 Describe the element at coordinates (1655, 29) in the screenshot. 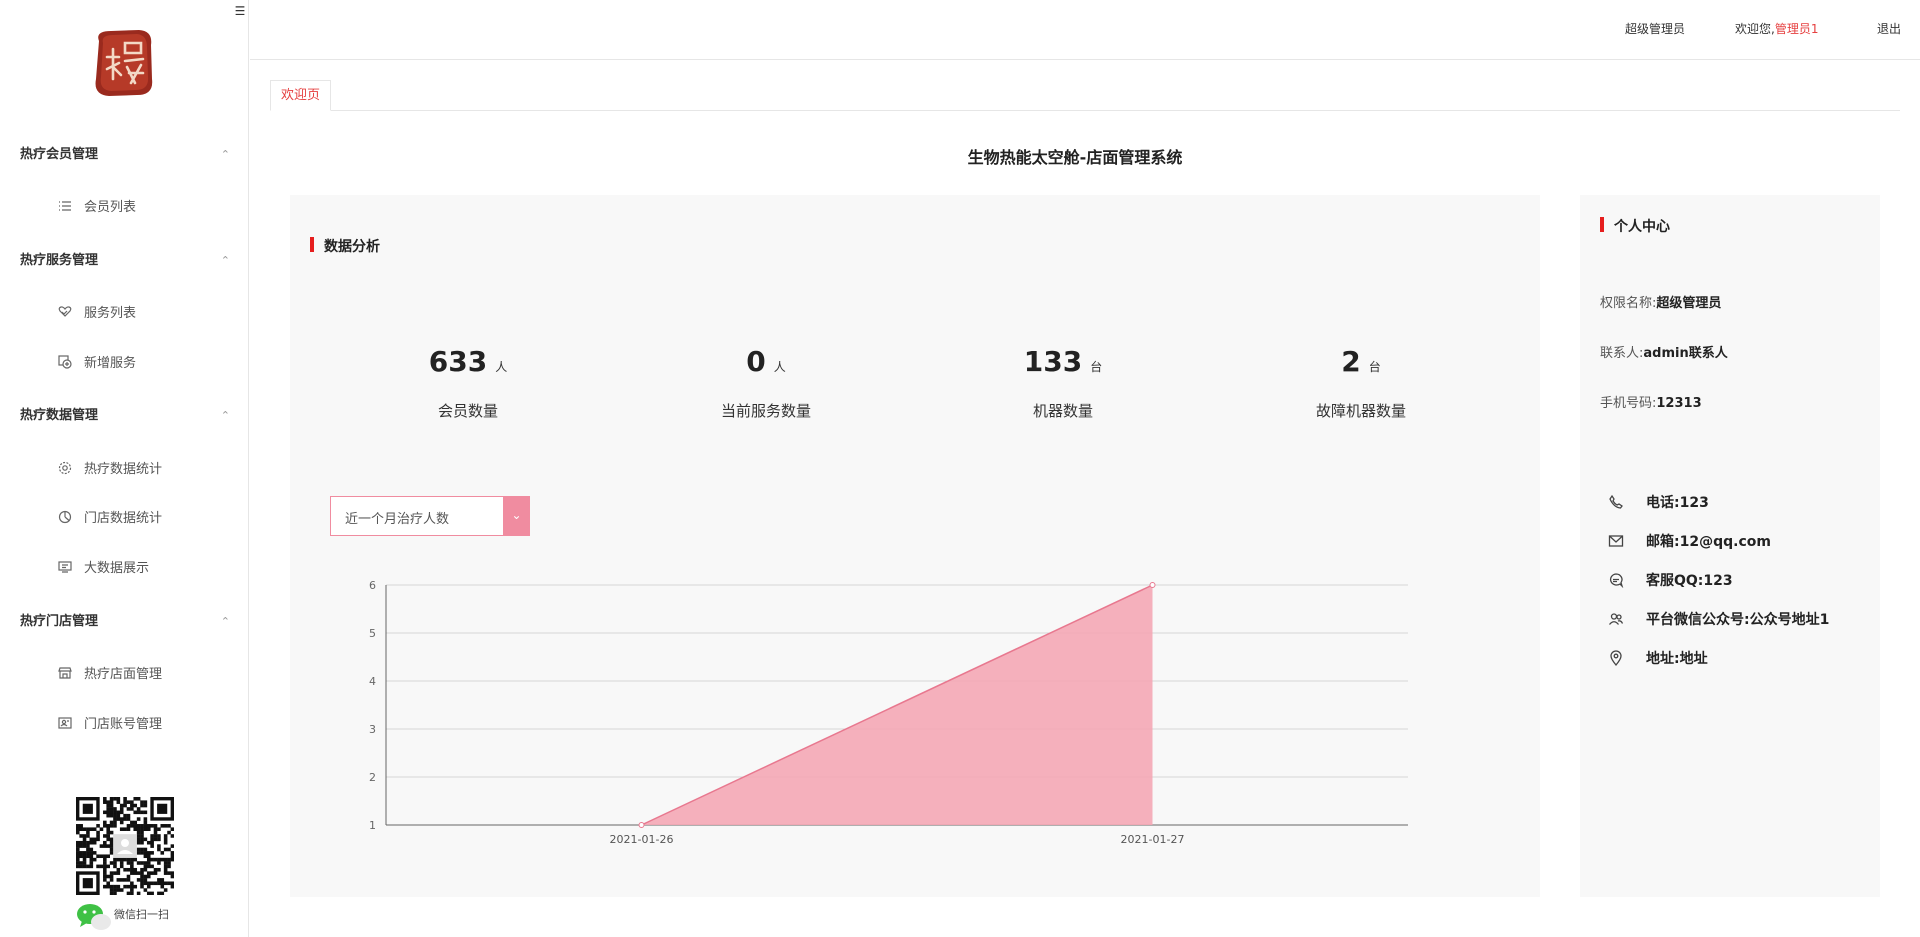

I see `role-label: 超级管理员` at that location.